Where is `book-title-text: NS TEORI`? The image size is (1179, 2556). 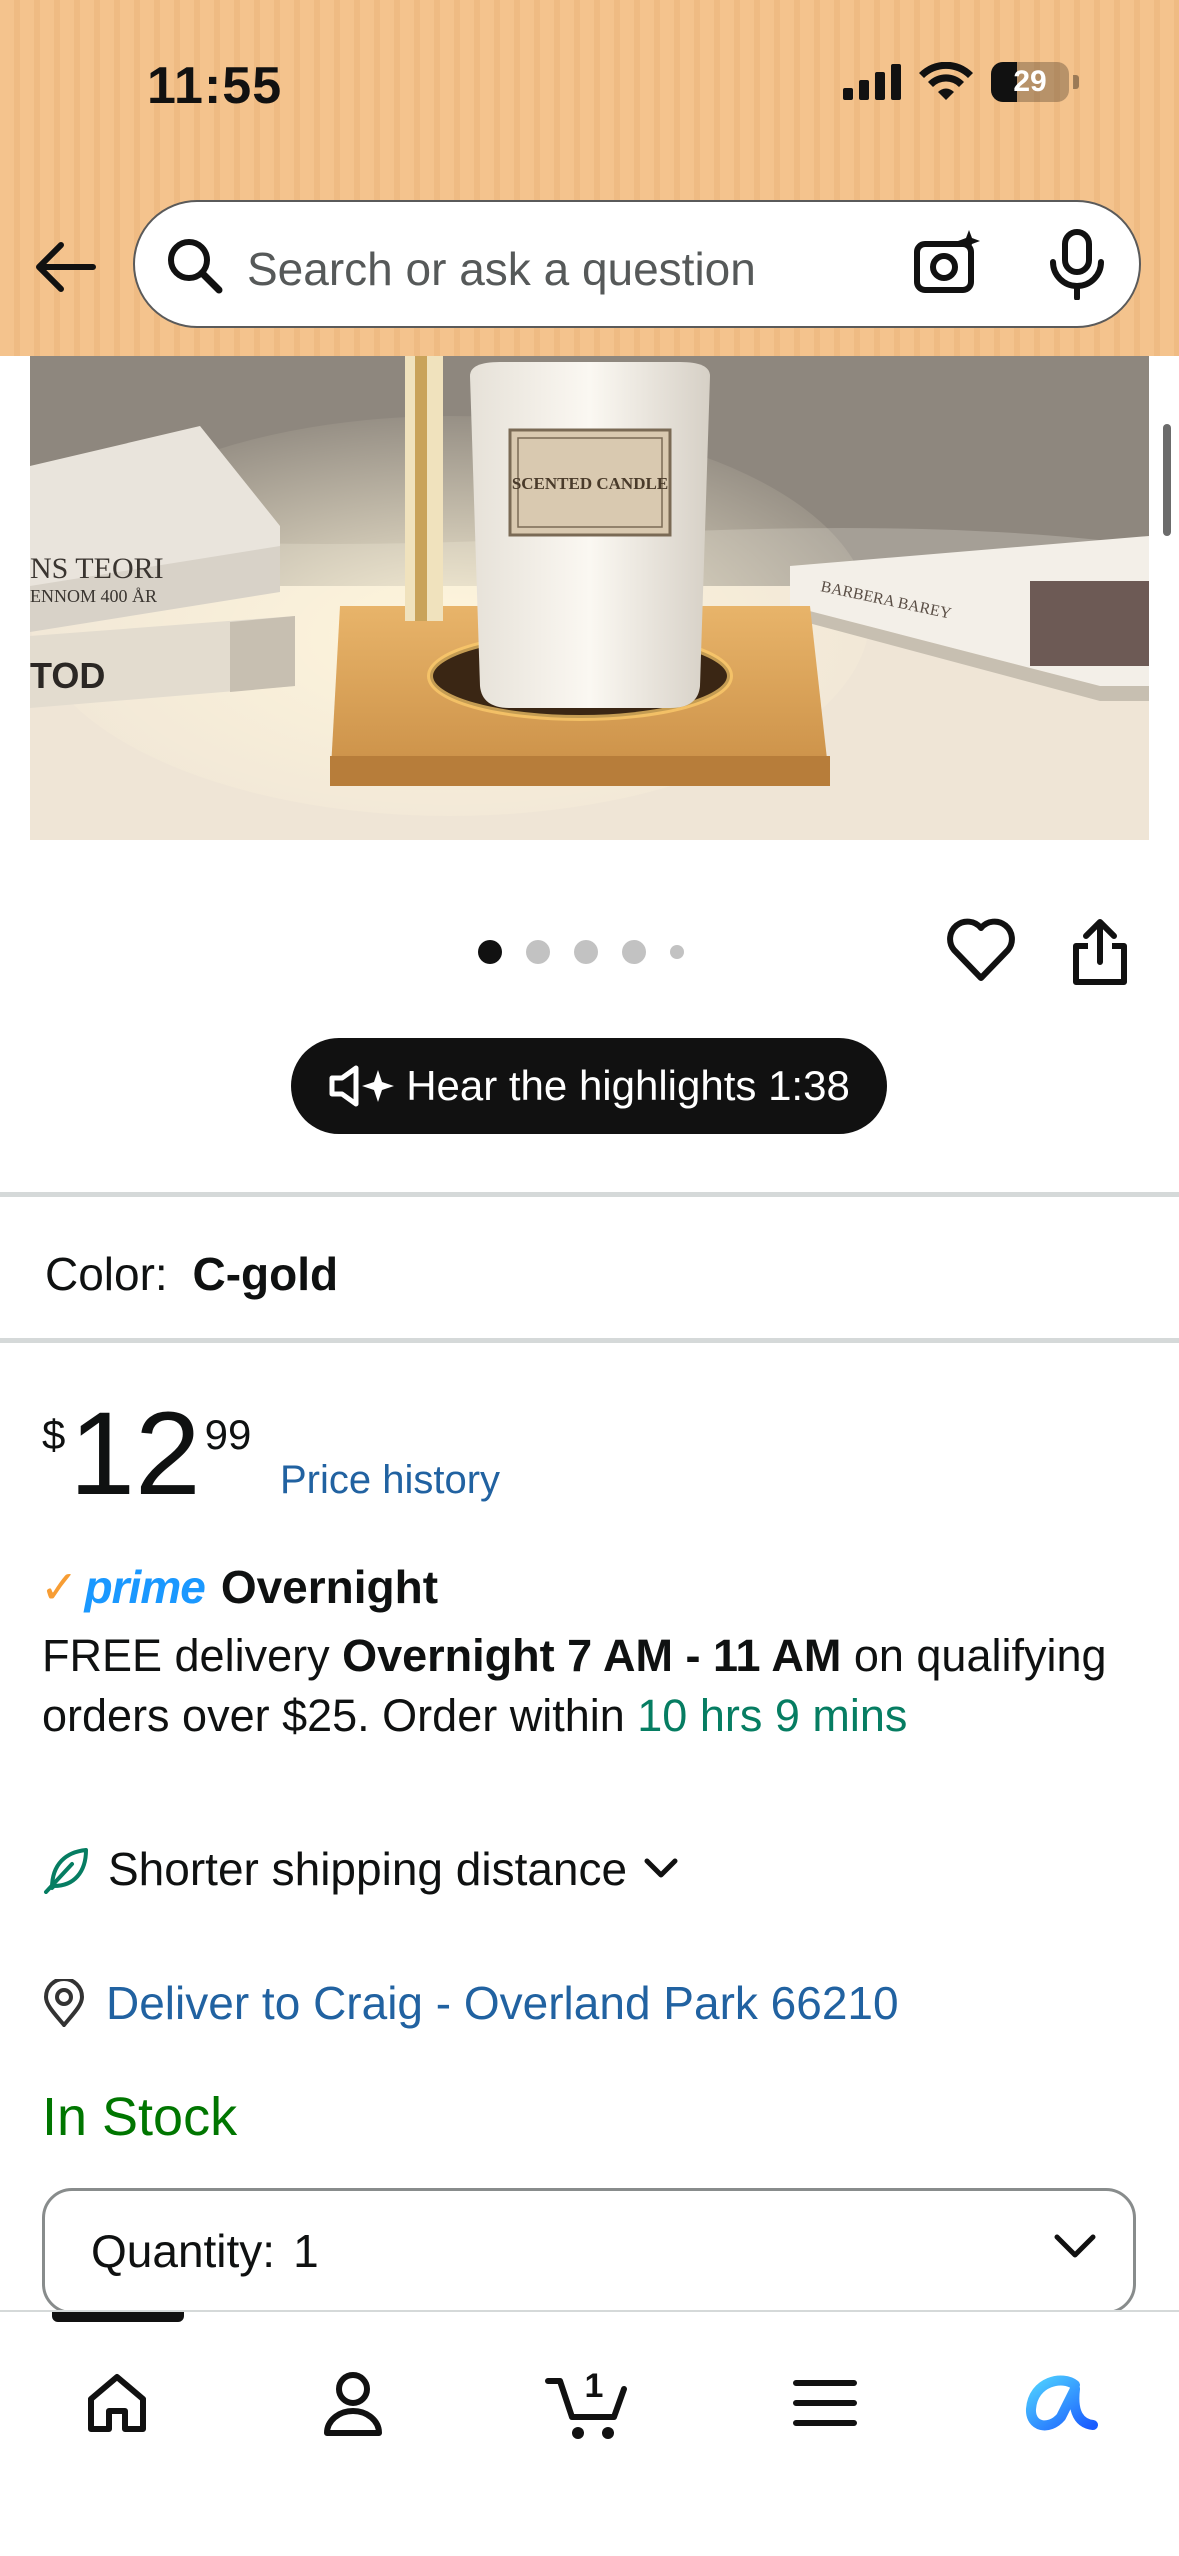
book-title-text: NS TEORI is located at coordinates (97, 568).